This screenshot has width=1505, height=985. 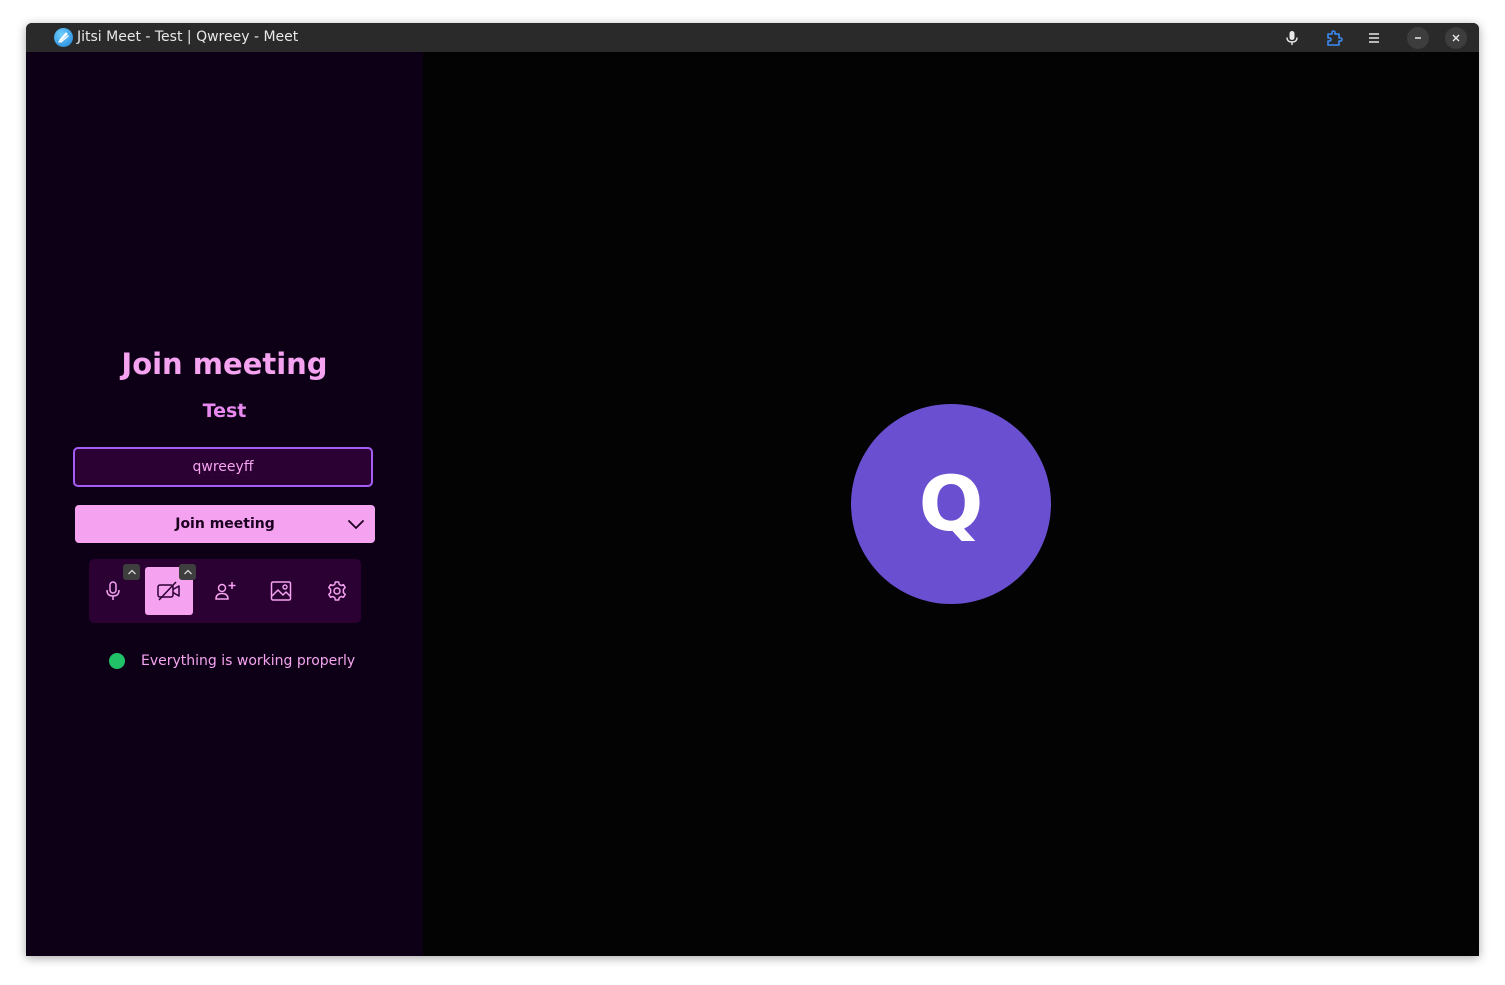 I want to click on title-bar: Jitsi Meet - Test | Qwreey - Meet, so click(x=752, y=37).